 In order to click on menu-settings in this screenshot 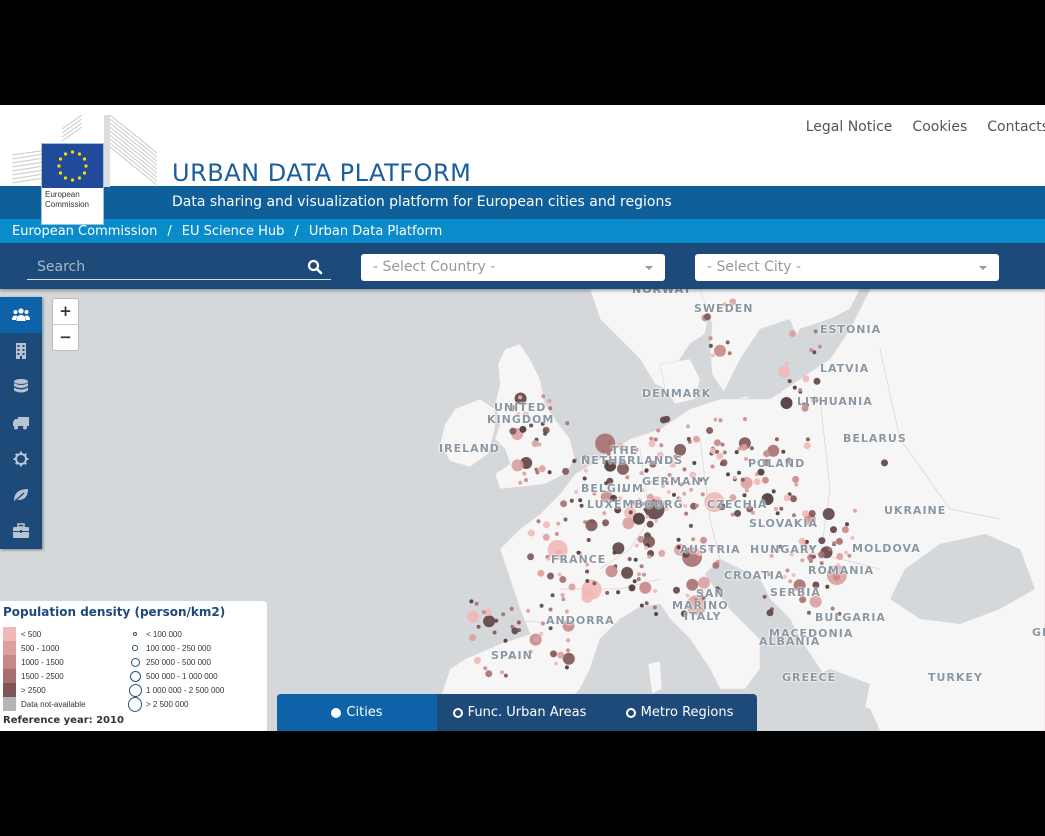, I will do `click(21, 459)`.